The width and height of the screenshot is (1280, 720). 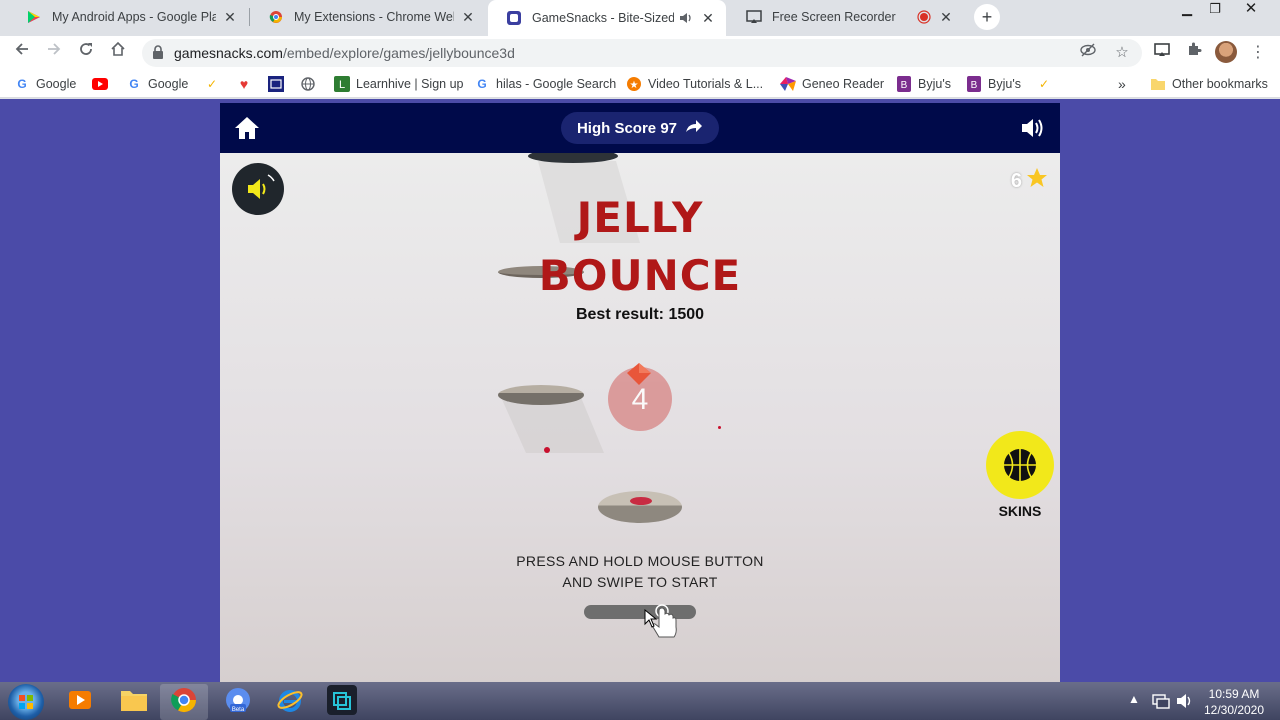 I want to click on google-icon: G, so click(x=22, y=84).